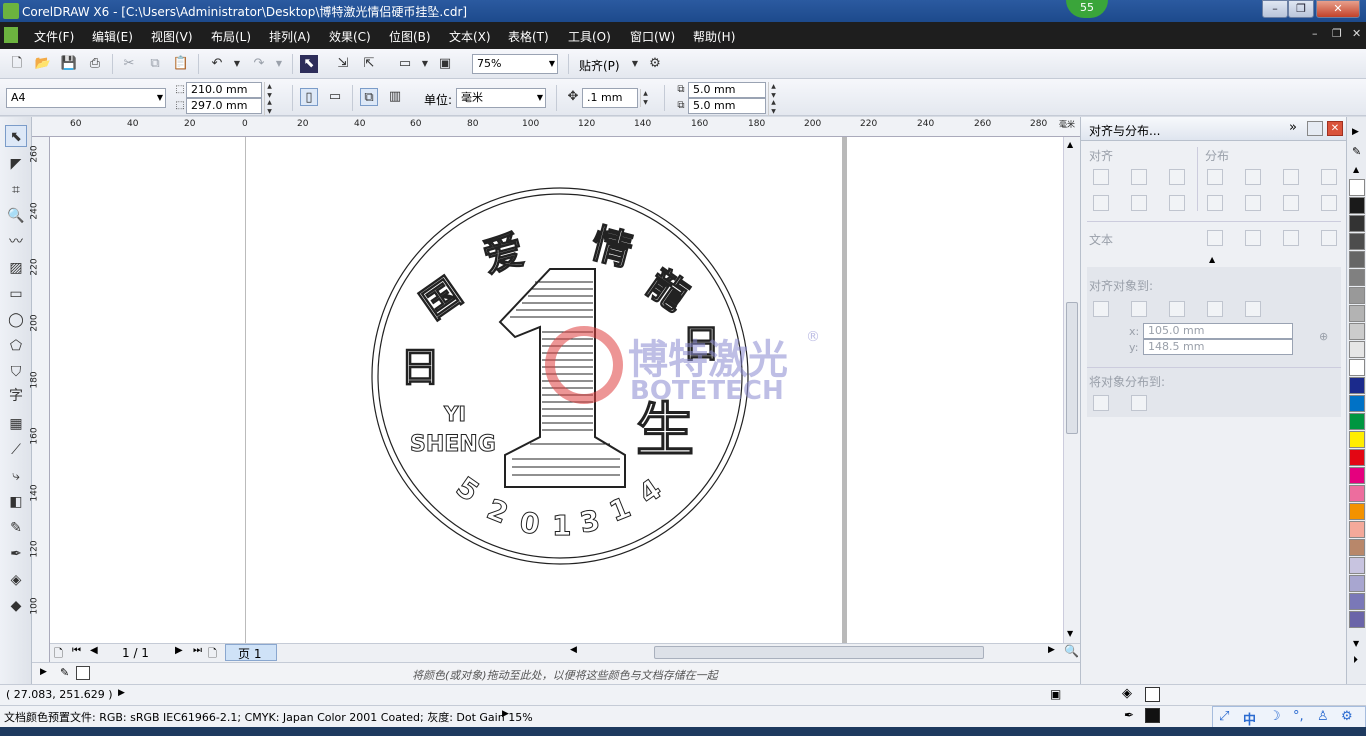  I want to click on floating-badge: 55, so click(1087, 9).